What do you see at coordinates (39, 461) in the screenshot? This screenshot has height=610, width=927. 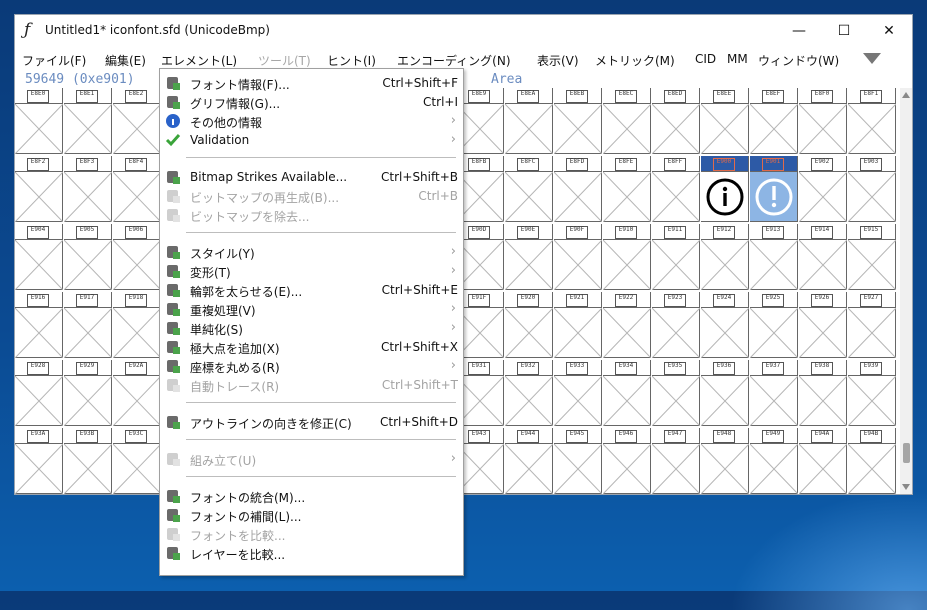 I see `glyph-cell: E93A` at bounding box center [39, 461].